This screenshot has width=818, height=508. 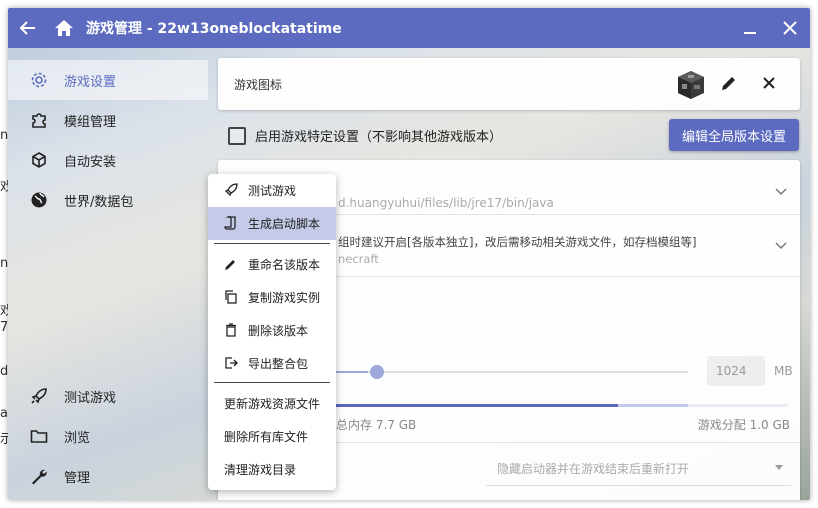 What do you see at coordinates (108, 436) in the screenshot?
I see `sidebar-item-browse: 浏览` at bounding box center [108, 436].